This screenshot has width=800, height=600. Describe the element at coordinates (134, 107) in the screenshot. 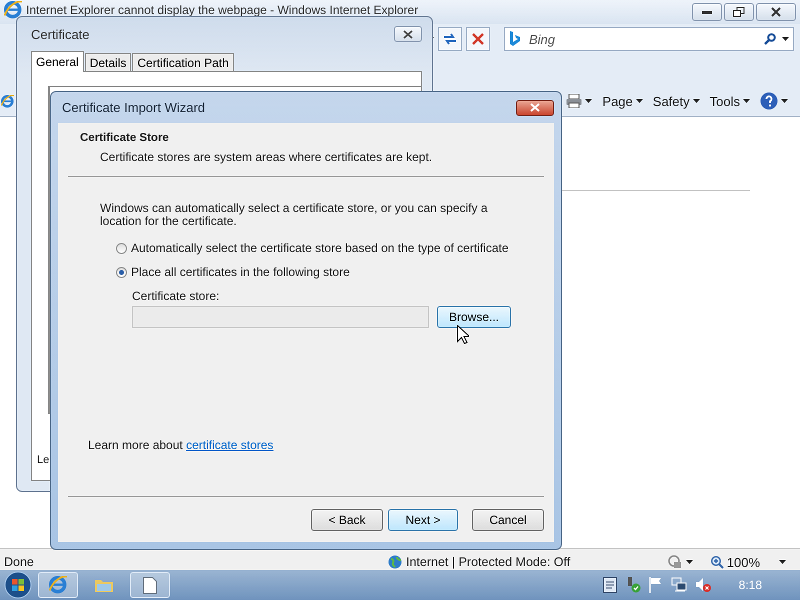

I see `wizard-title: Certificate Import Wizard` at that location.